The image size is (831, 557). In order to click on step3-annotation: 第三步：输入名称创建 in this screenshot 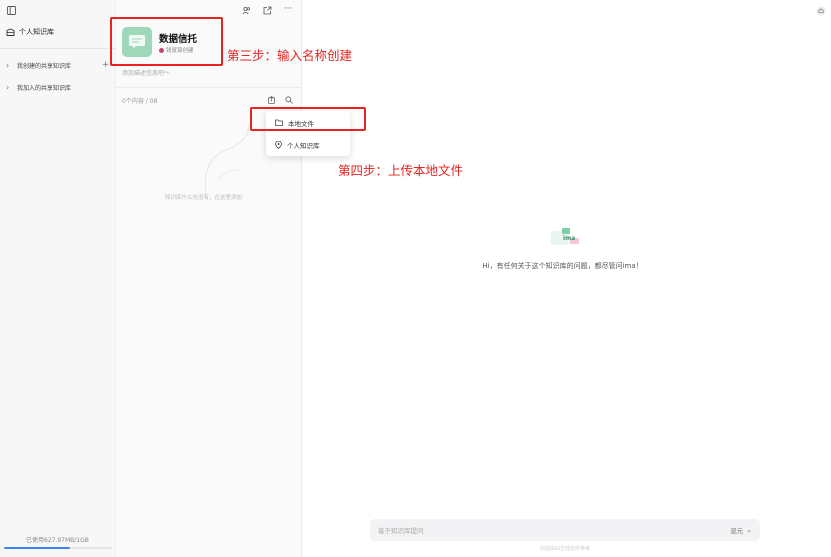, I will do `click(290, 55)`.